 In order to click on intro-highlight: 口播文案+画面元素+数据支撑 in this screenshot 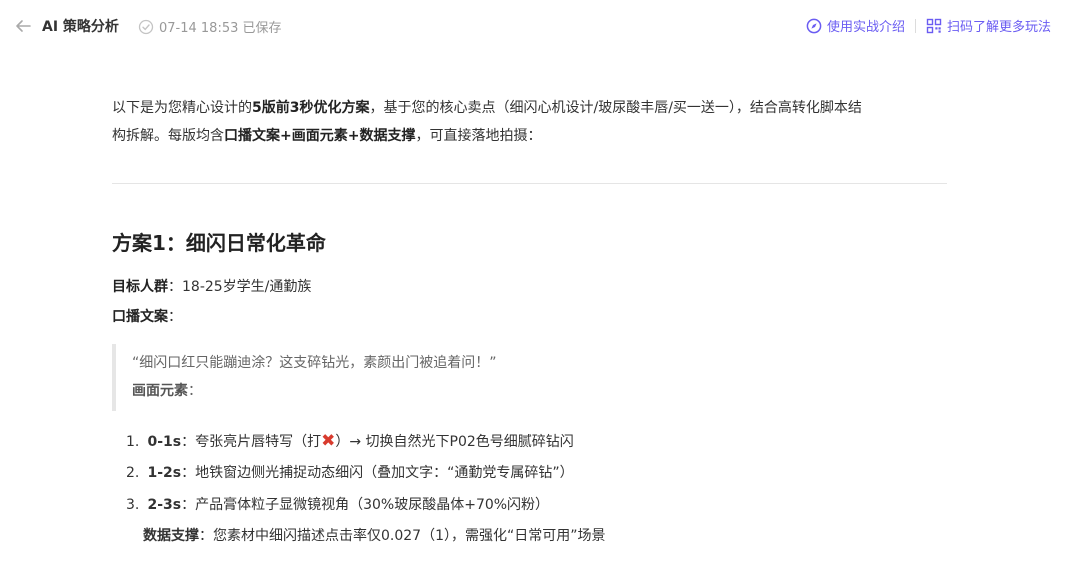, I will do `click(320, 136)`.